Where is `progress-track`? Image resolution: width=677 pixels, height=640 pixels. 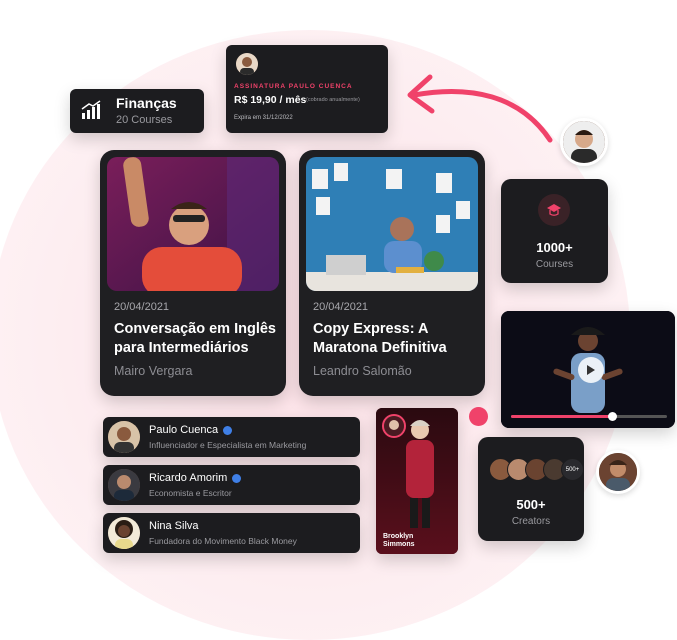 progress-track is located at coordinates (589, 416).